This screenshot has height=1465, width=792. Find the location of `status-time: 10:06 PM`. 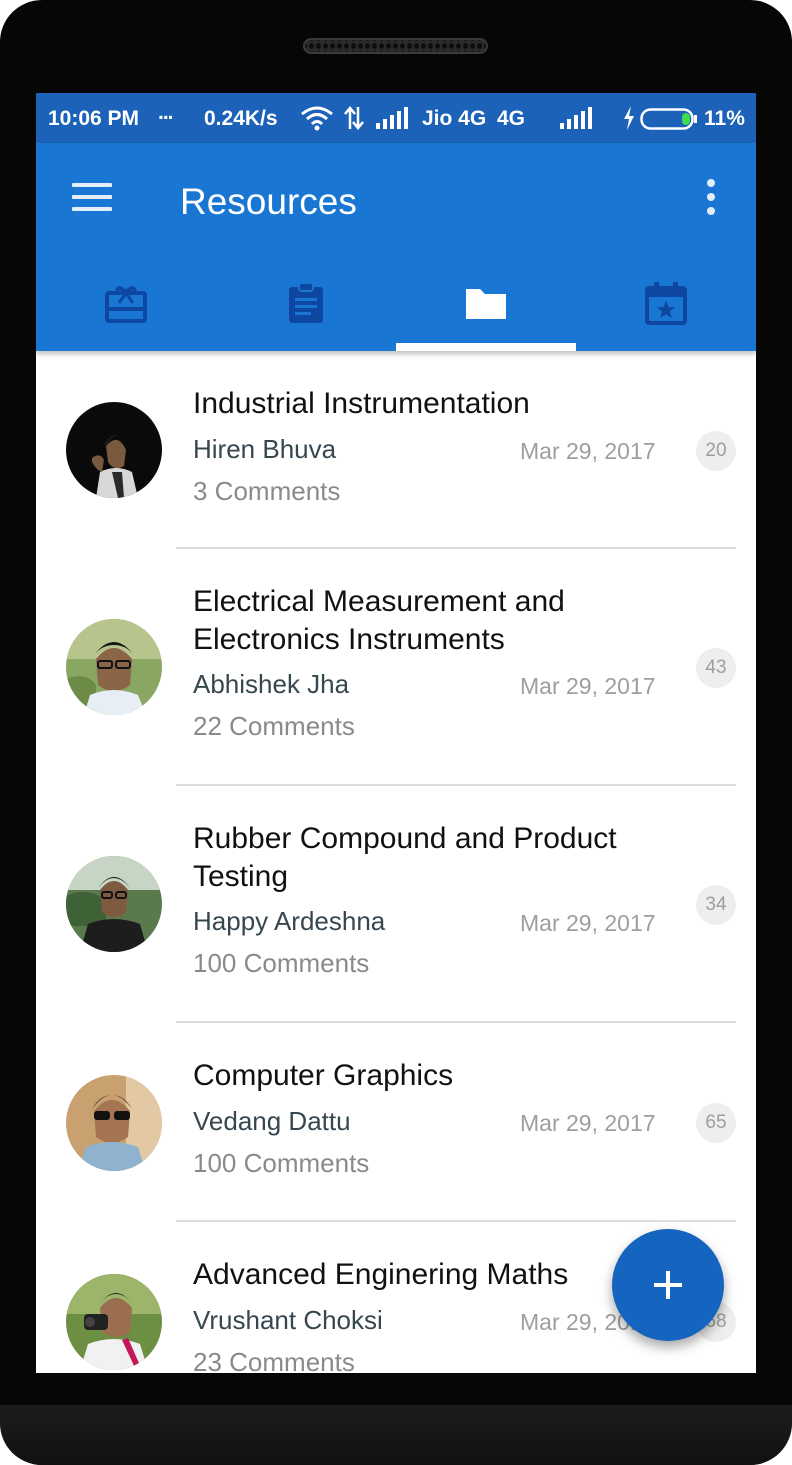

status-time: 10:06 PM is located at coordinates (94, 118).